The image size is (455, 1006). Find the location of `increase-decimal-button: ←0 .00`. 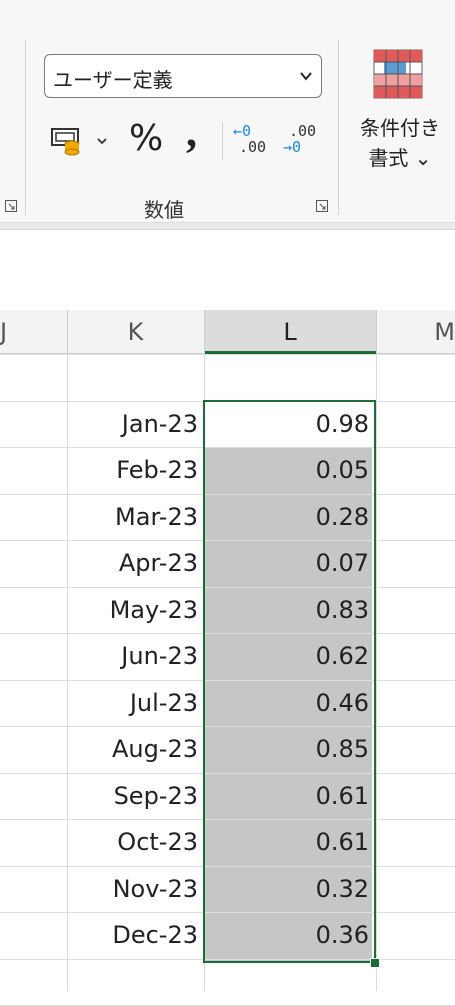

increase-decimal-button: ←0 .00 is located at coordinates (251, 140).